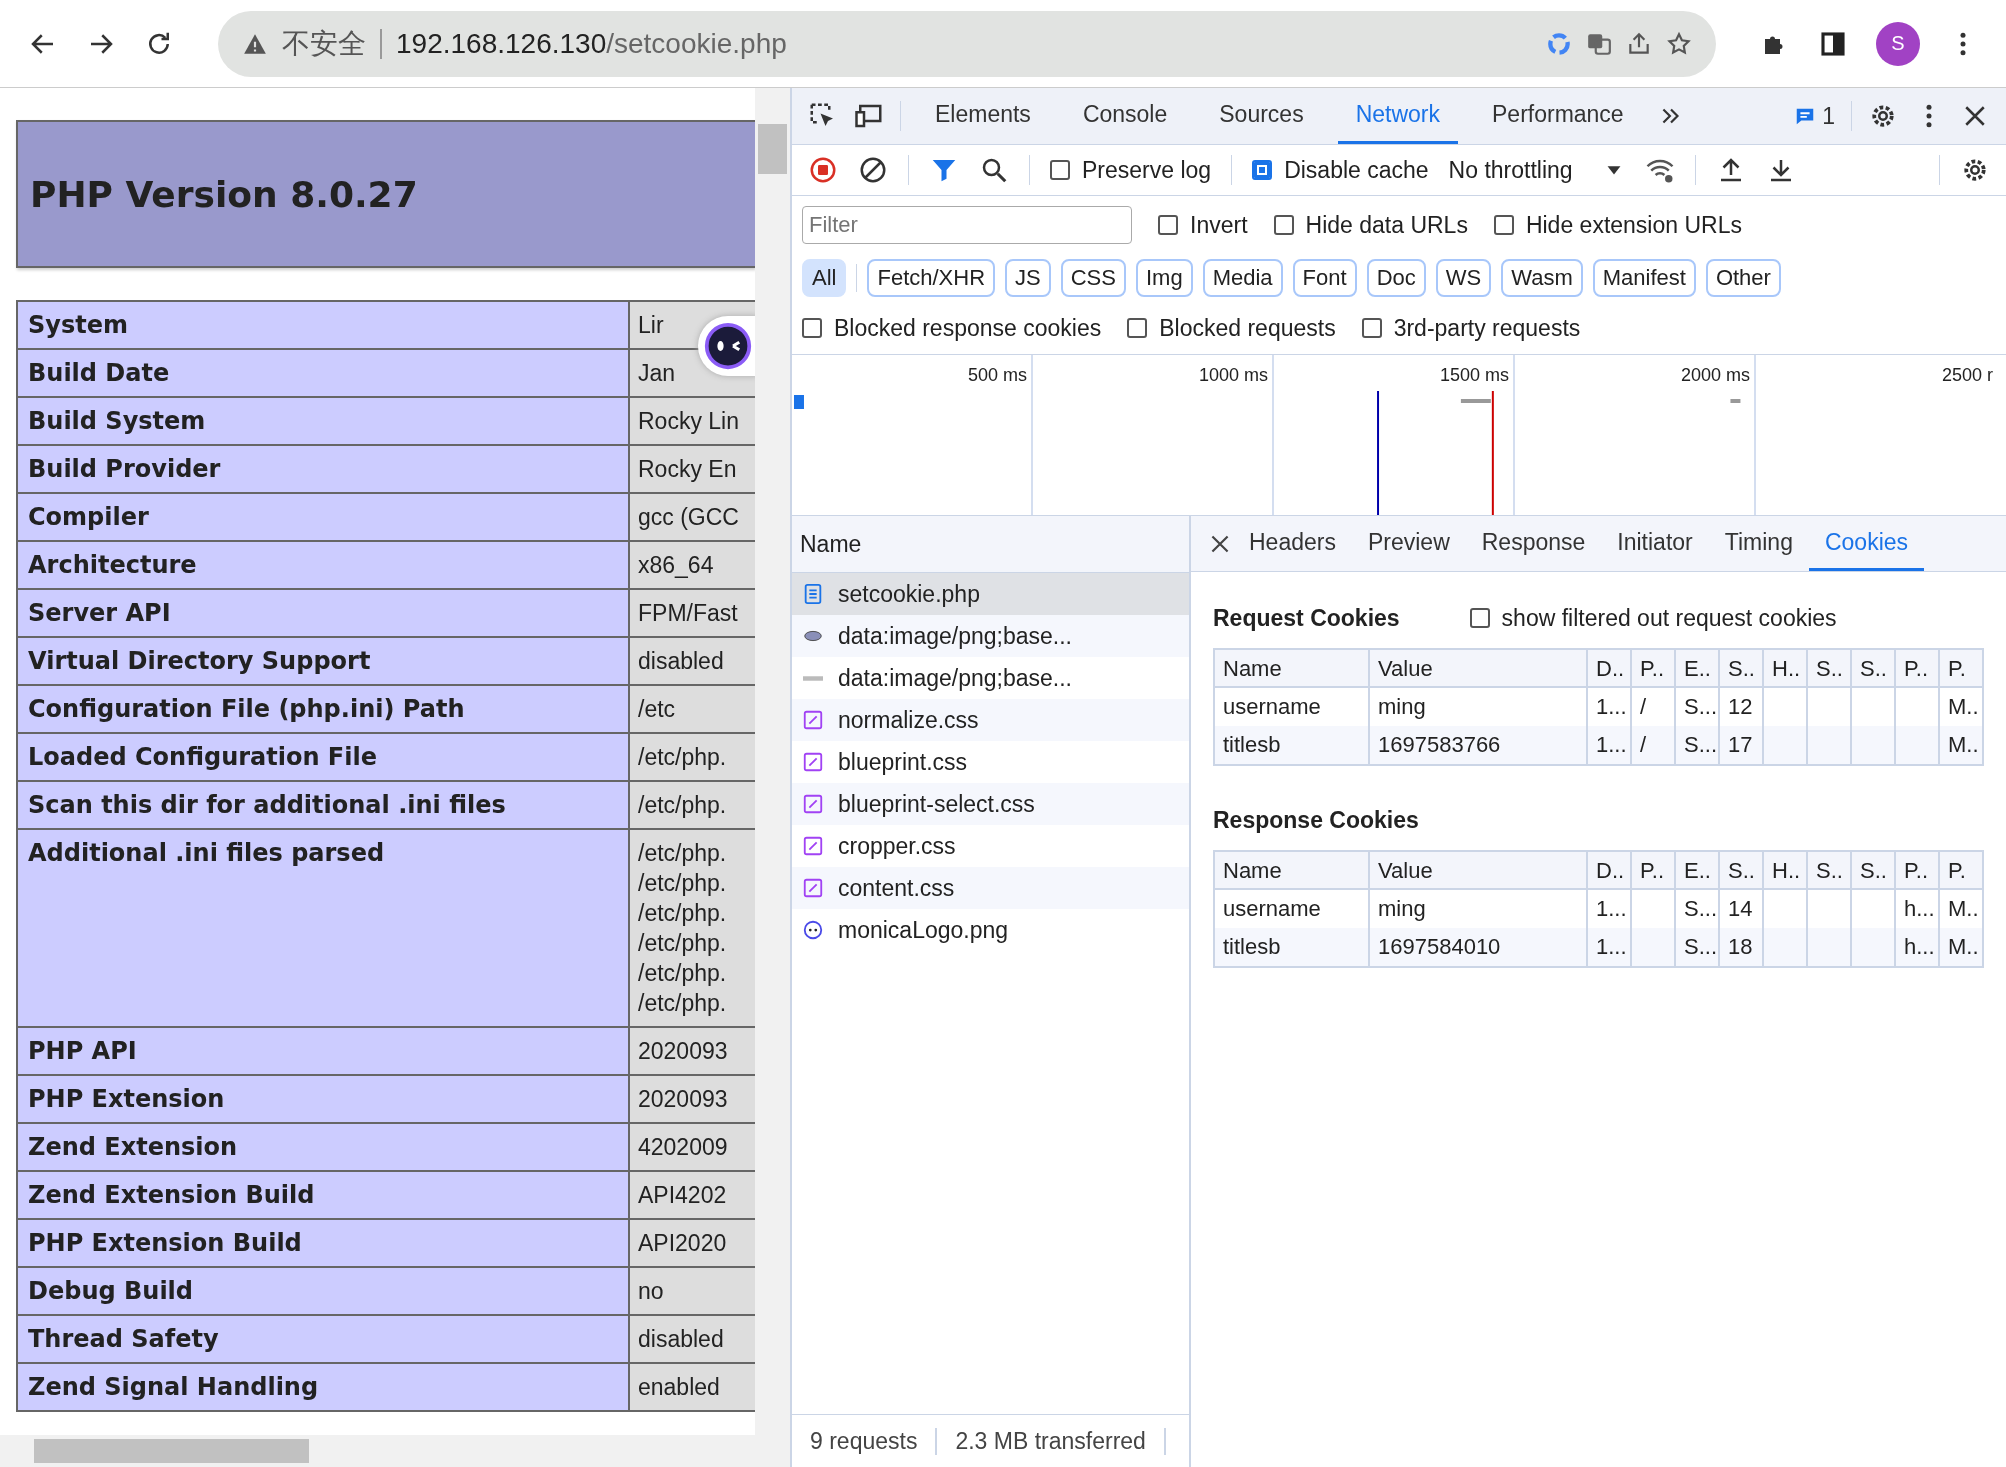  What do you see at coordinates (1898, 43) in the screenshot?
I see `profile-avatar: S` at bounding box center [1898, 43].